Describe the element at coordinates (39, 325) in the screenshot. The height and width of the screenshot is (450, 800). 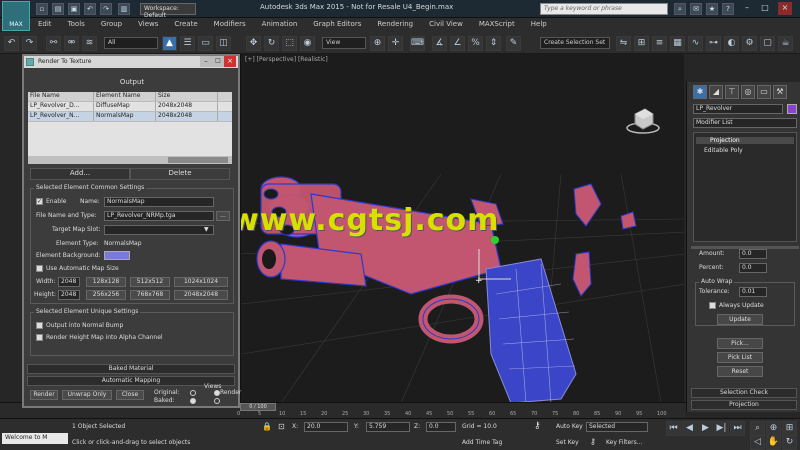
I see `output-normal-bump-checkbox` at that location.